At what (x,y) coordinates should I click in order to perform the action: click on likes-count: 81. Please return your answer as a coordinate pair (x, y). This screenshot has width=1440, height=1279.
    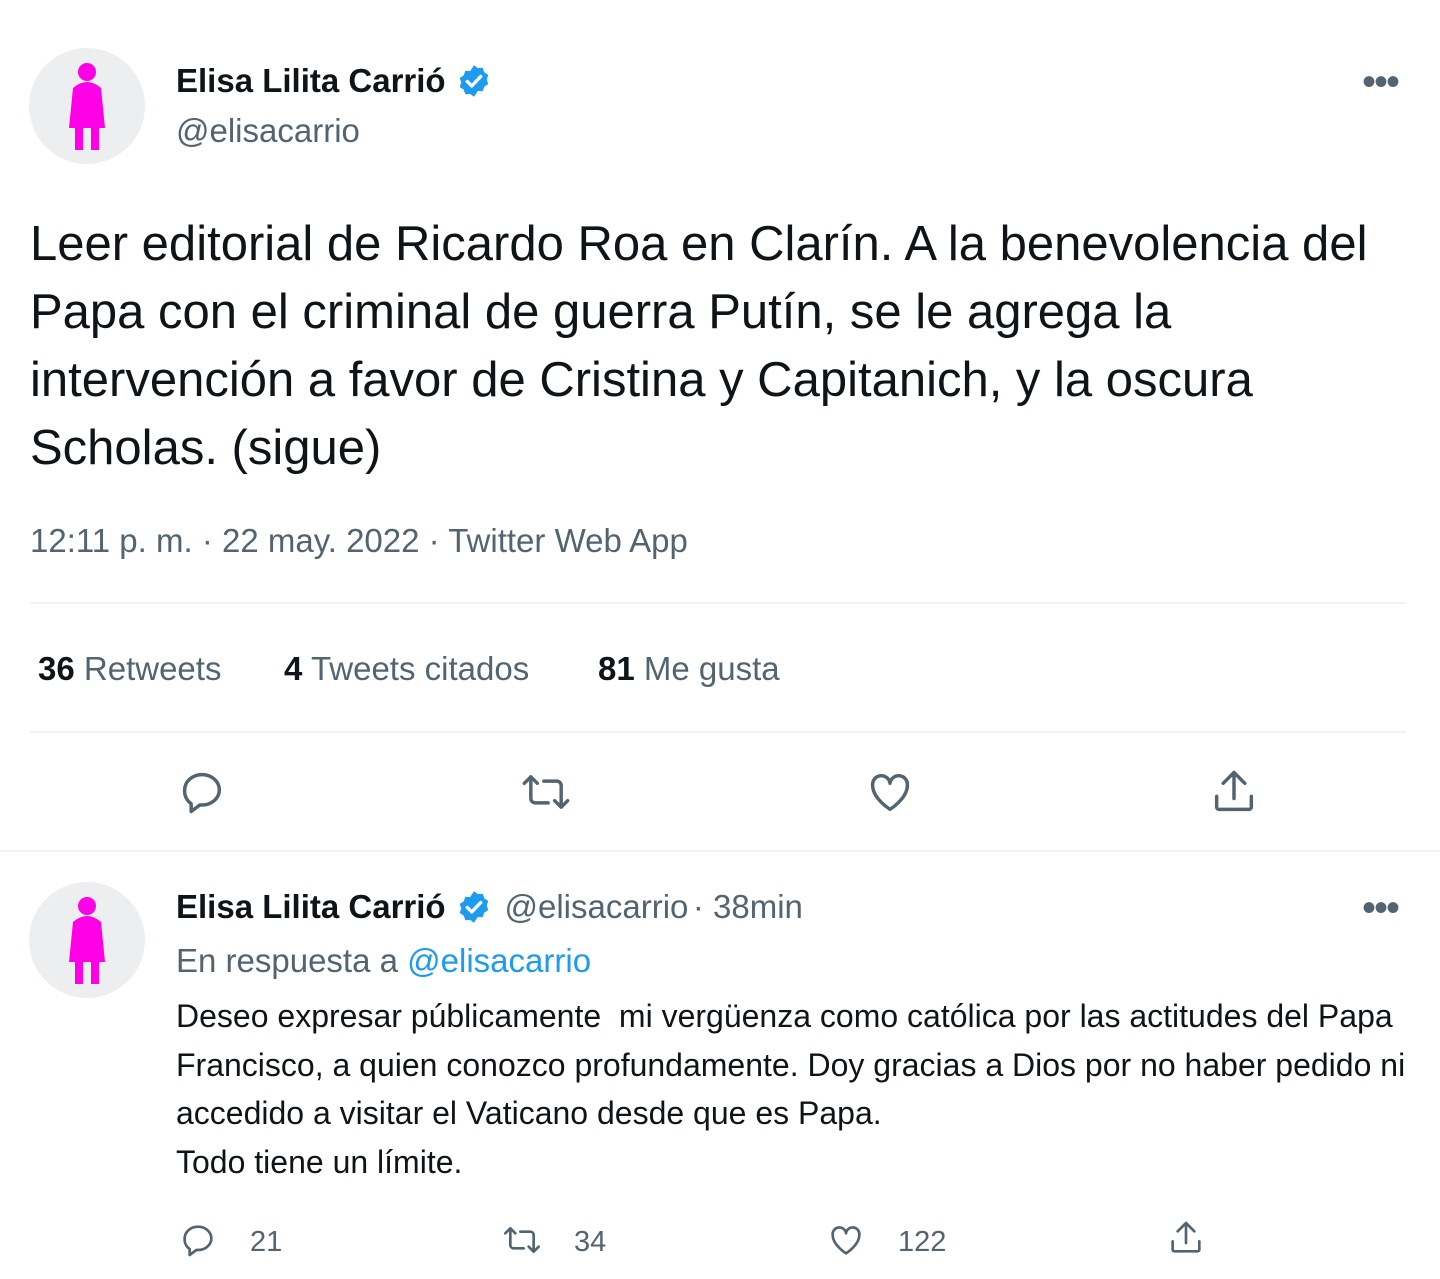
    Looking at the image, I should click on (616, 668).